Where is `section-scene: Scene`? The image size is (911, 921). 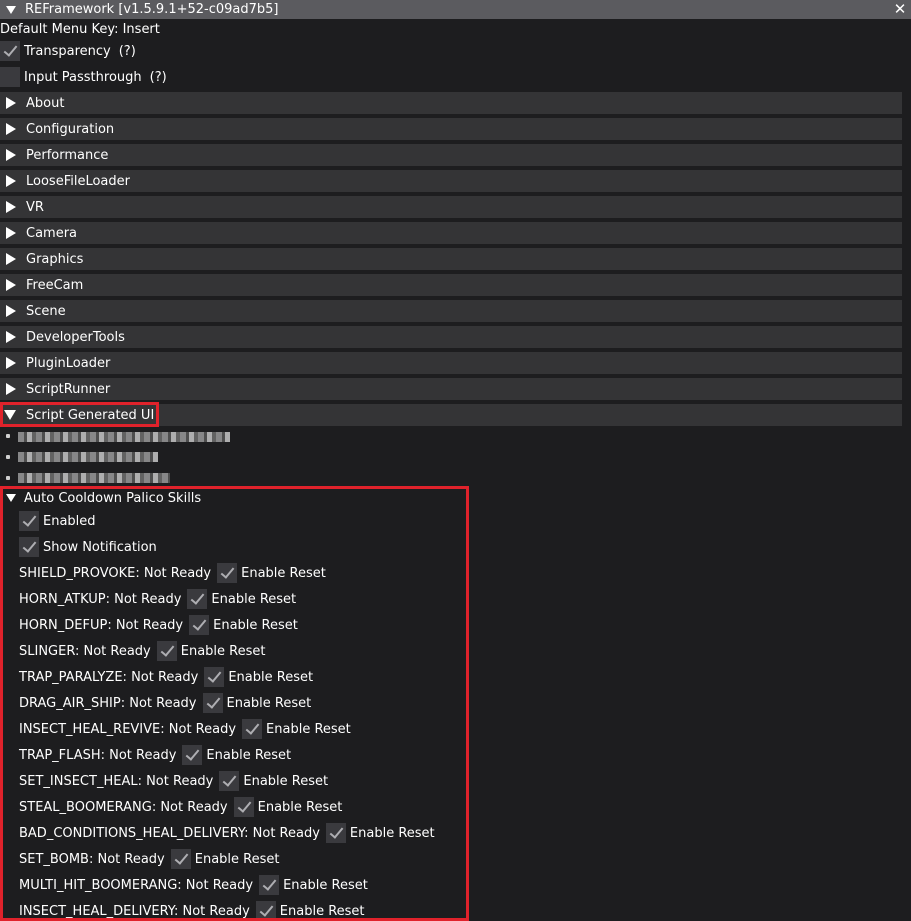
section-scene: Scene is located at coordinates (451, 311).